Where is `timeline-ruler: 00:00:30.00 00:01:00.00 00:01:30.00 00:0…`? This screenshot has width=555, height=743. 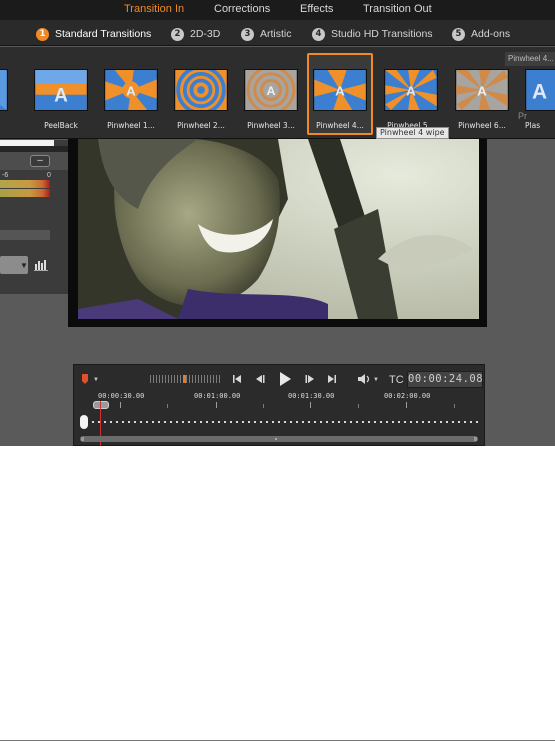 timeline-ruler: 00:00:30.00 00:01:00.00 00:01:30.00 00:0… is located at coordinates (280, 400).